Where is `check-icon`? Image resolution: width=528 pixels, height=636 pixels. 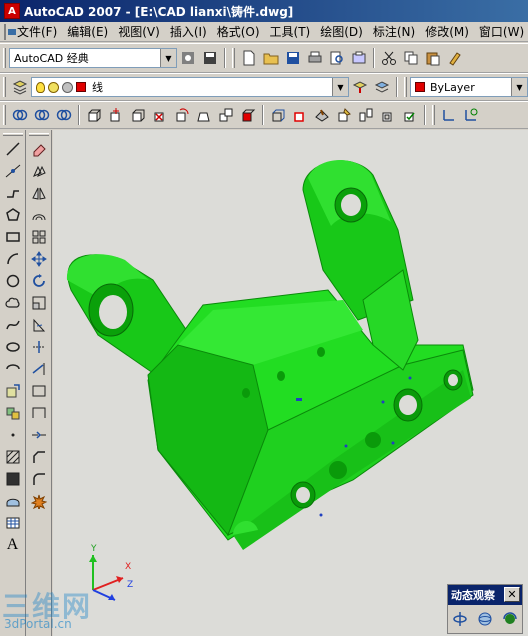 check-icon is located at coordinates (410, 115).